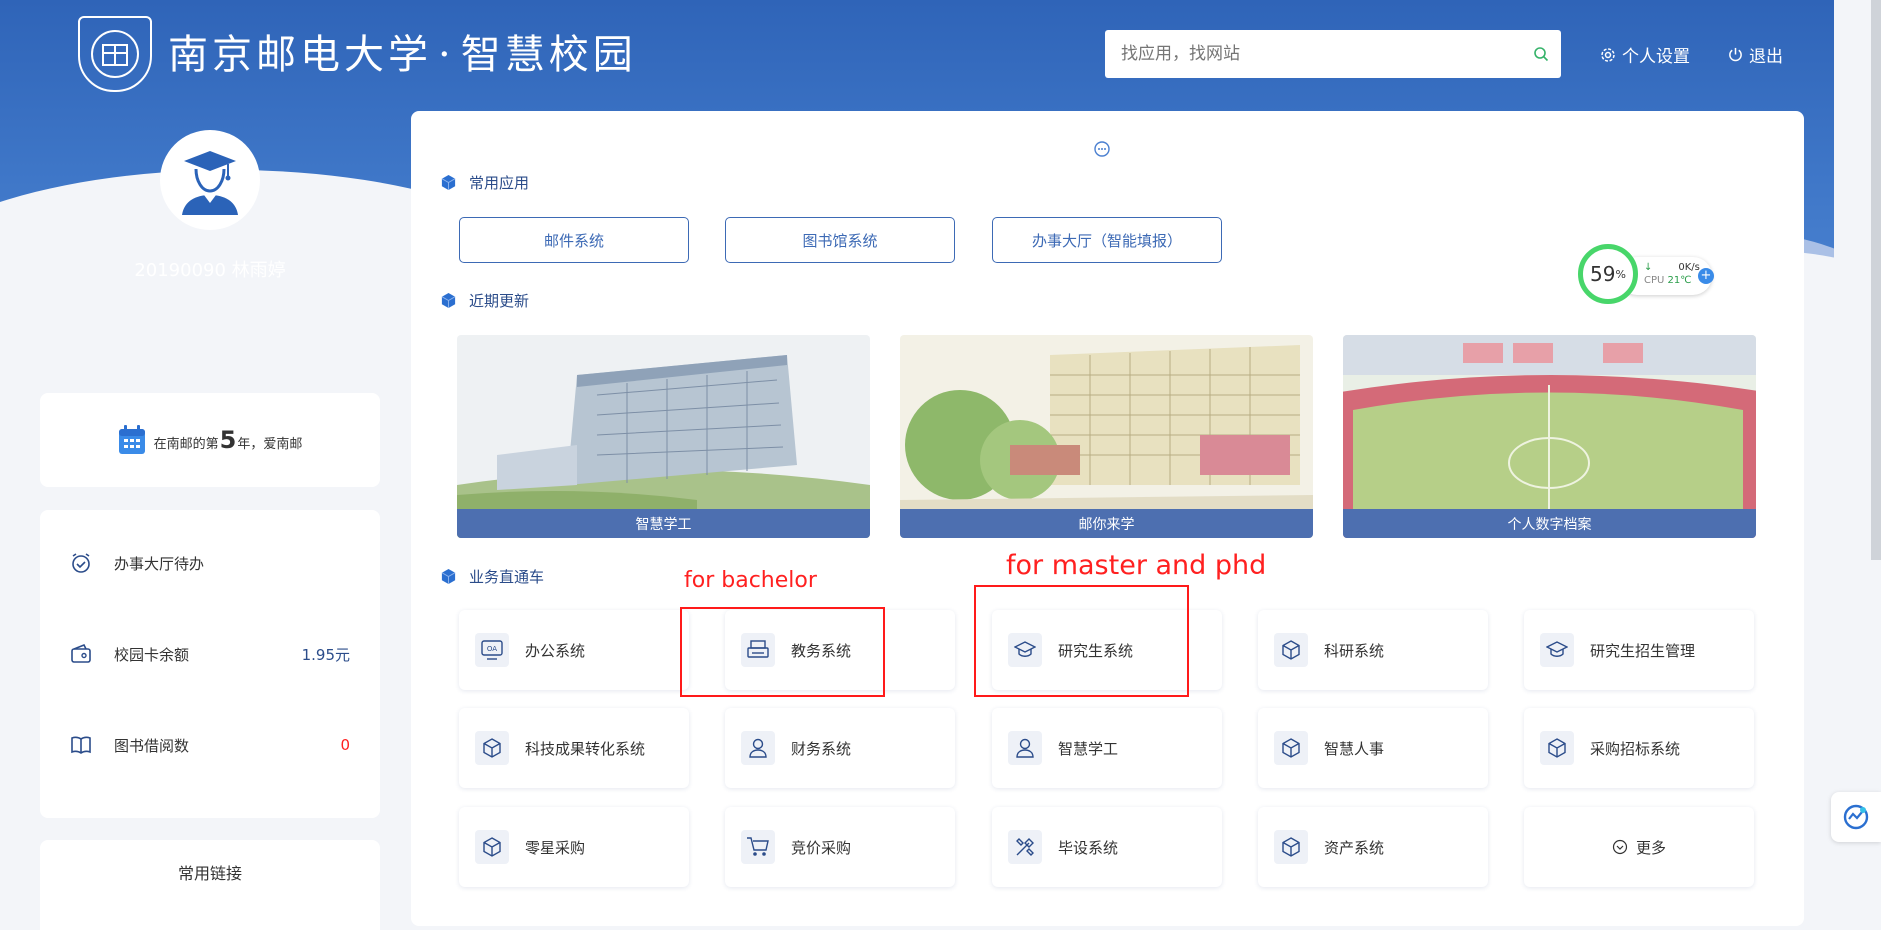  I want to click on campus-building-illustration, so click(663, 436).